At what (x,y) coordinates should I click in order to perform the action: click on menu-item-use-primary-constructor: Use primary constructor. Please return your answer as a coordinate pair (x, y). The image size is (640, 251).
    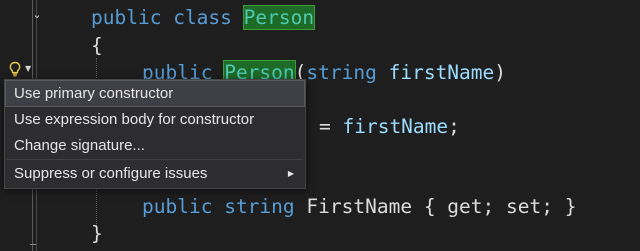
    Looking at the image, I should click on (155, 93).